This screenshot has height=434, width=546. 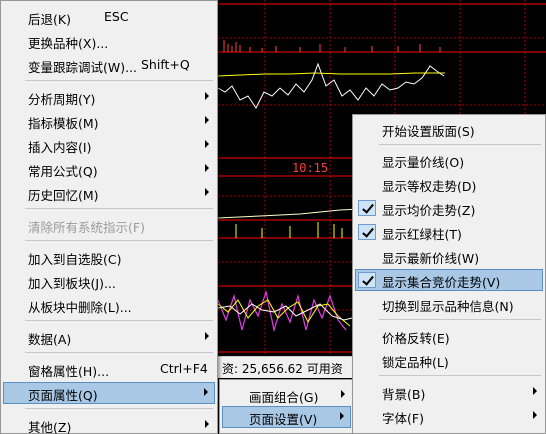 I want to click on menu-item-page-settings: 页面设置(V), so click(x=286, y=417).